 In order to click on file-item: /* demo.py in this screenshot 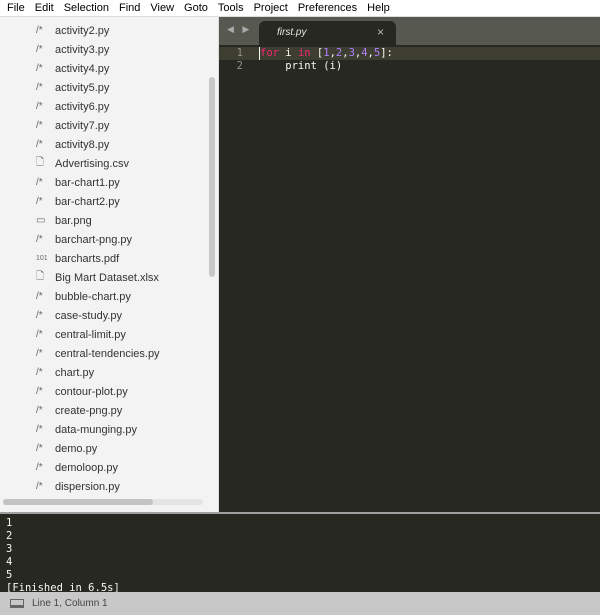, I will do `click(66, 448)`.